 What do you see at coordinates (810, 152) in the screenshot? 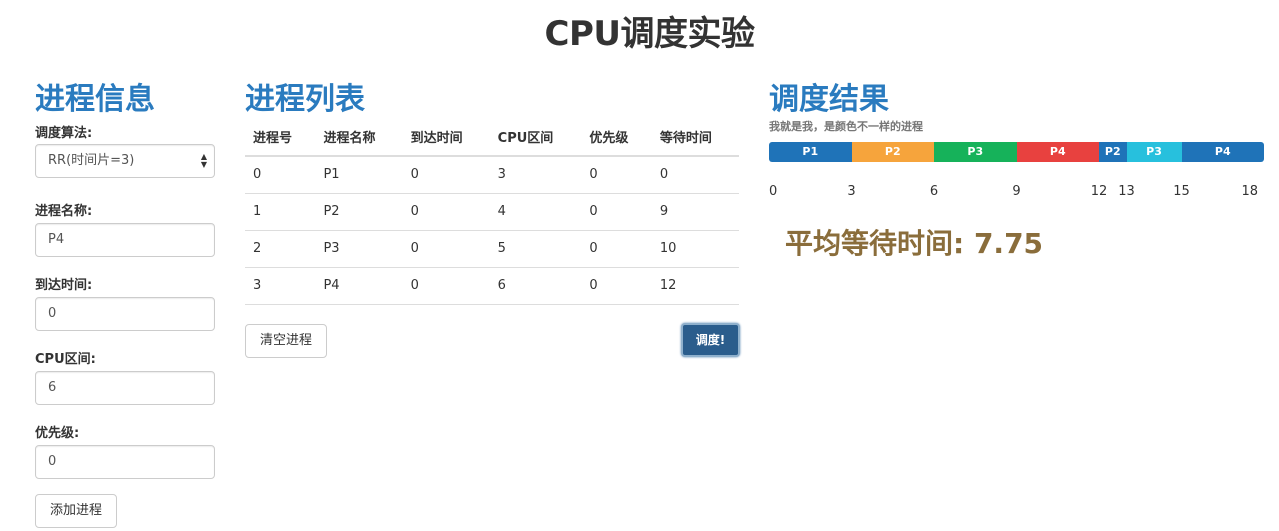
I see `gantt-segment-p1: P1` at bounding box center [810, 152].